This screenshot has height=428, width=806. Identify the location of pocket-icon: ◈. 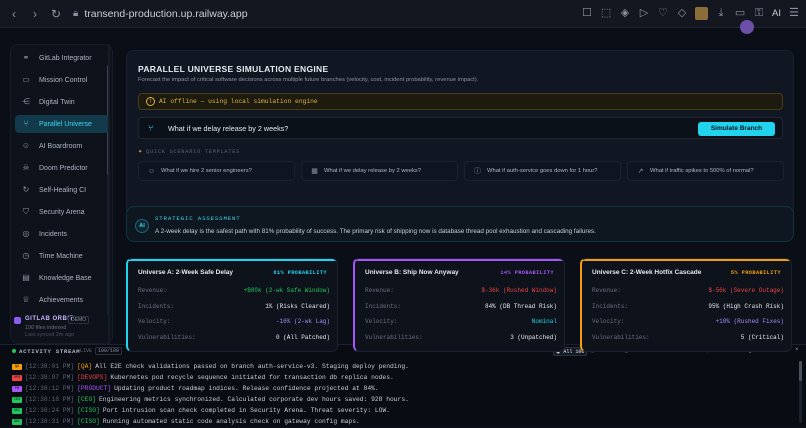
(625, 13).